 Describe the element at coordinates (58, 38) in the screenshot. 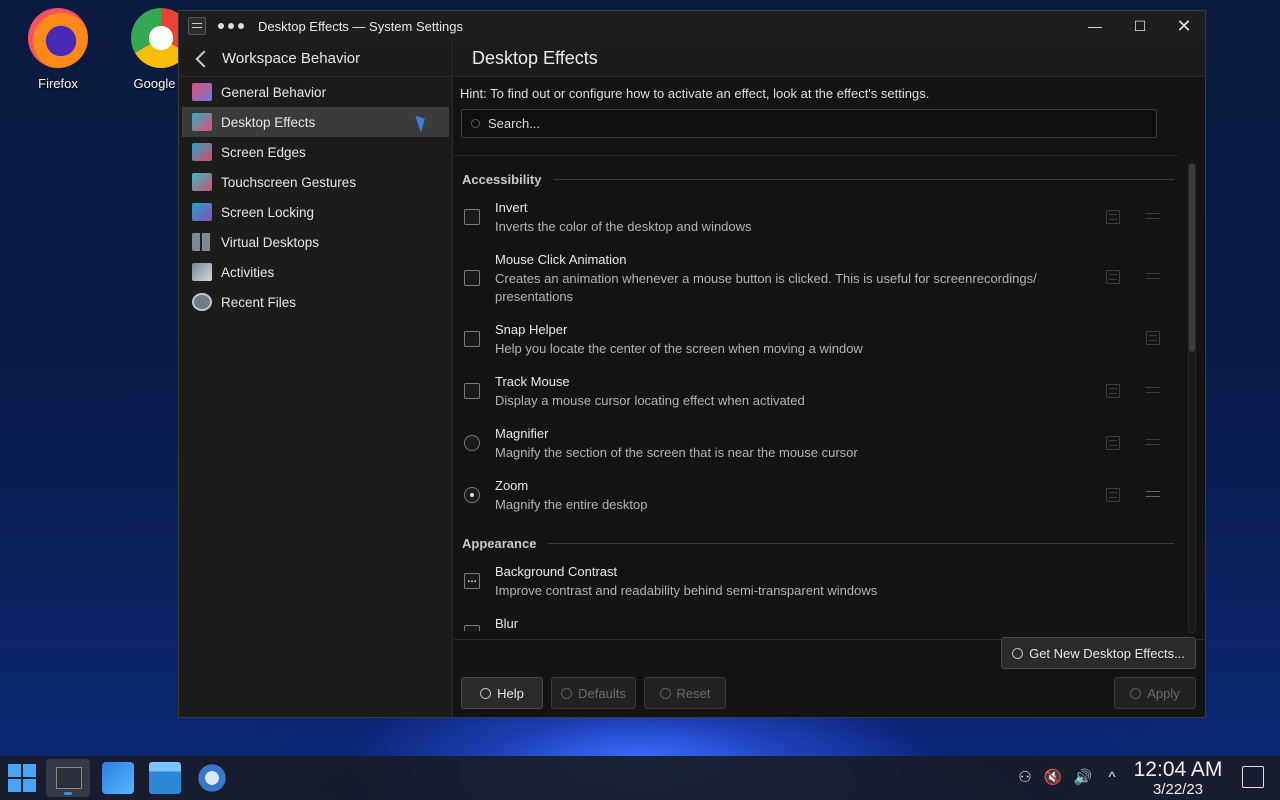

I see `firefox-icon` at that location.